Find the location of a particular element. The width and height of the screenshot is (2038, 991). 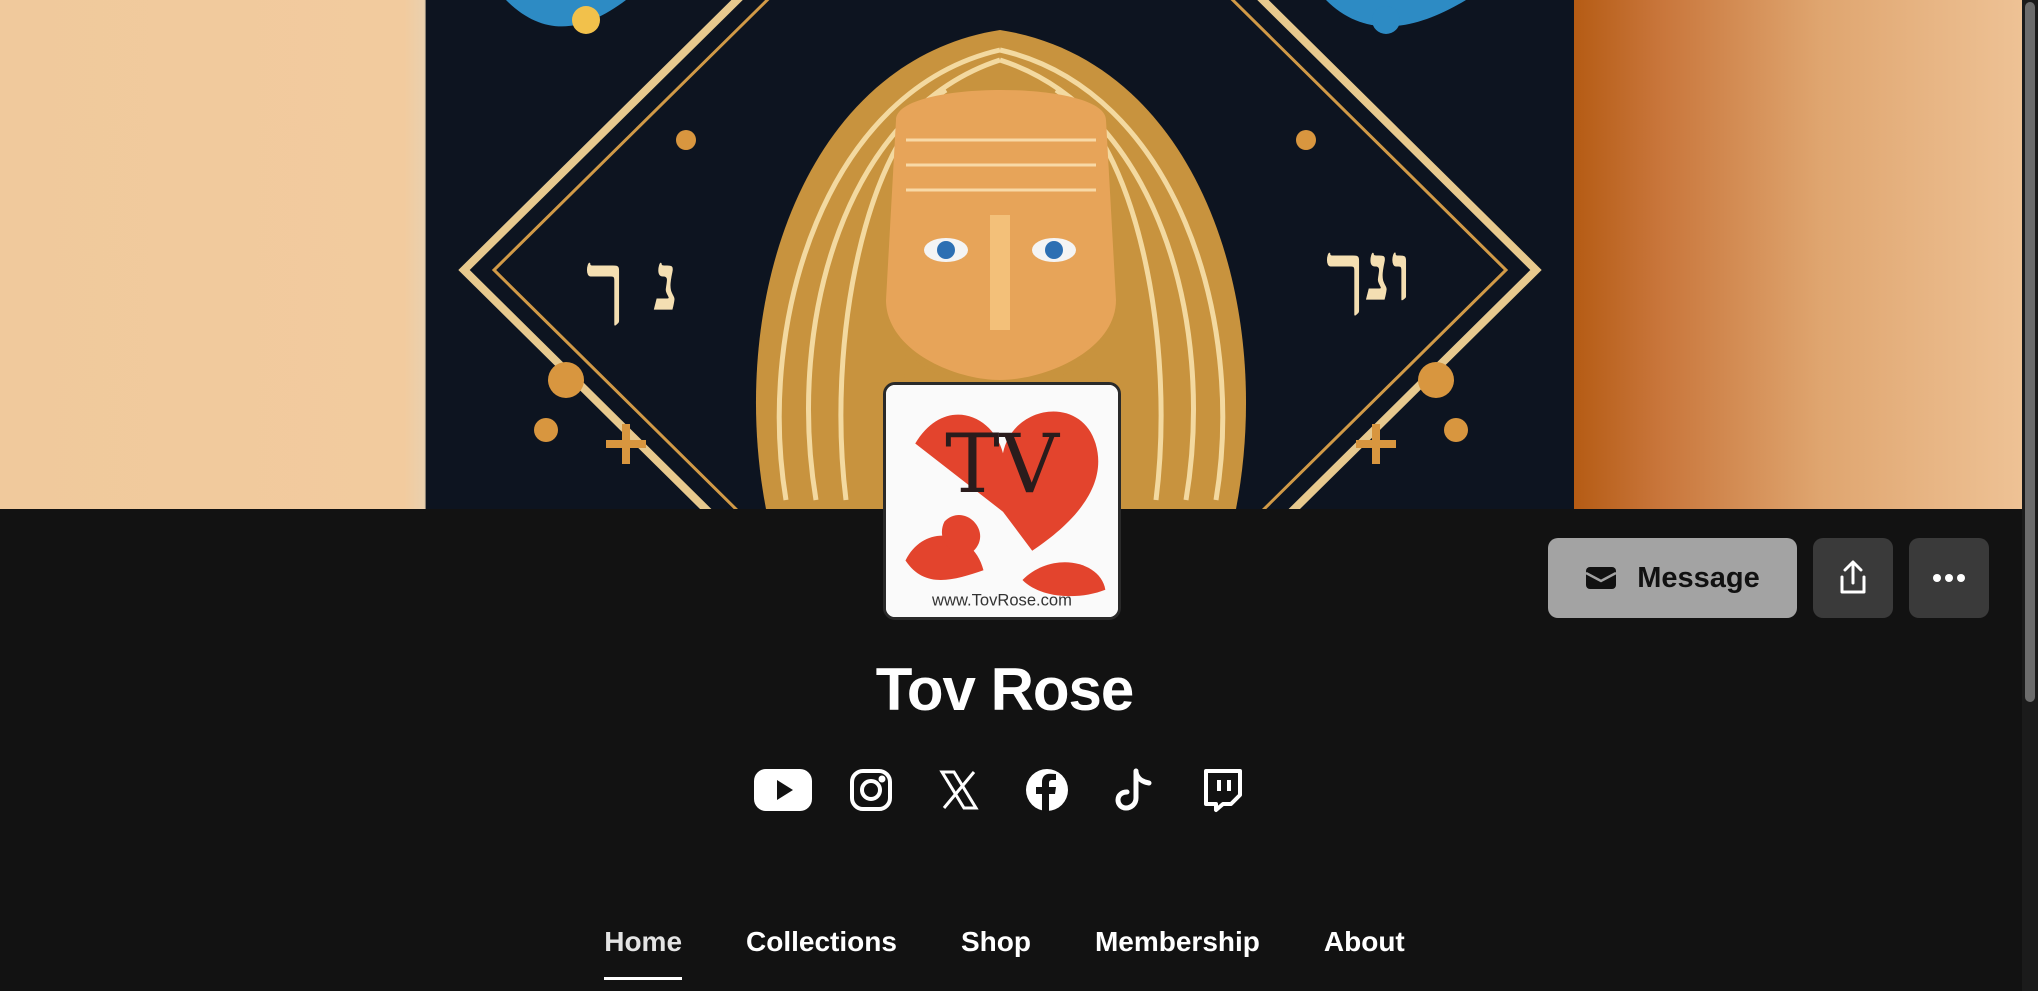

facebook-icon is located at coordinates (1047, 790).